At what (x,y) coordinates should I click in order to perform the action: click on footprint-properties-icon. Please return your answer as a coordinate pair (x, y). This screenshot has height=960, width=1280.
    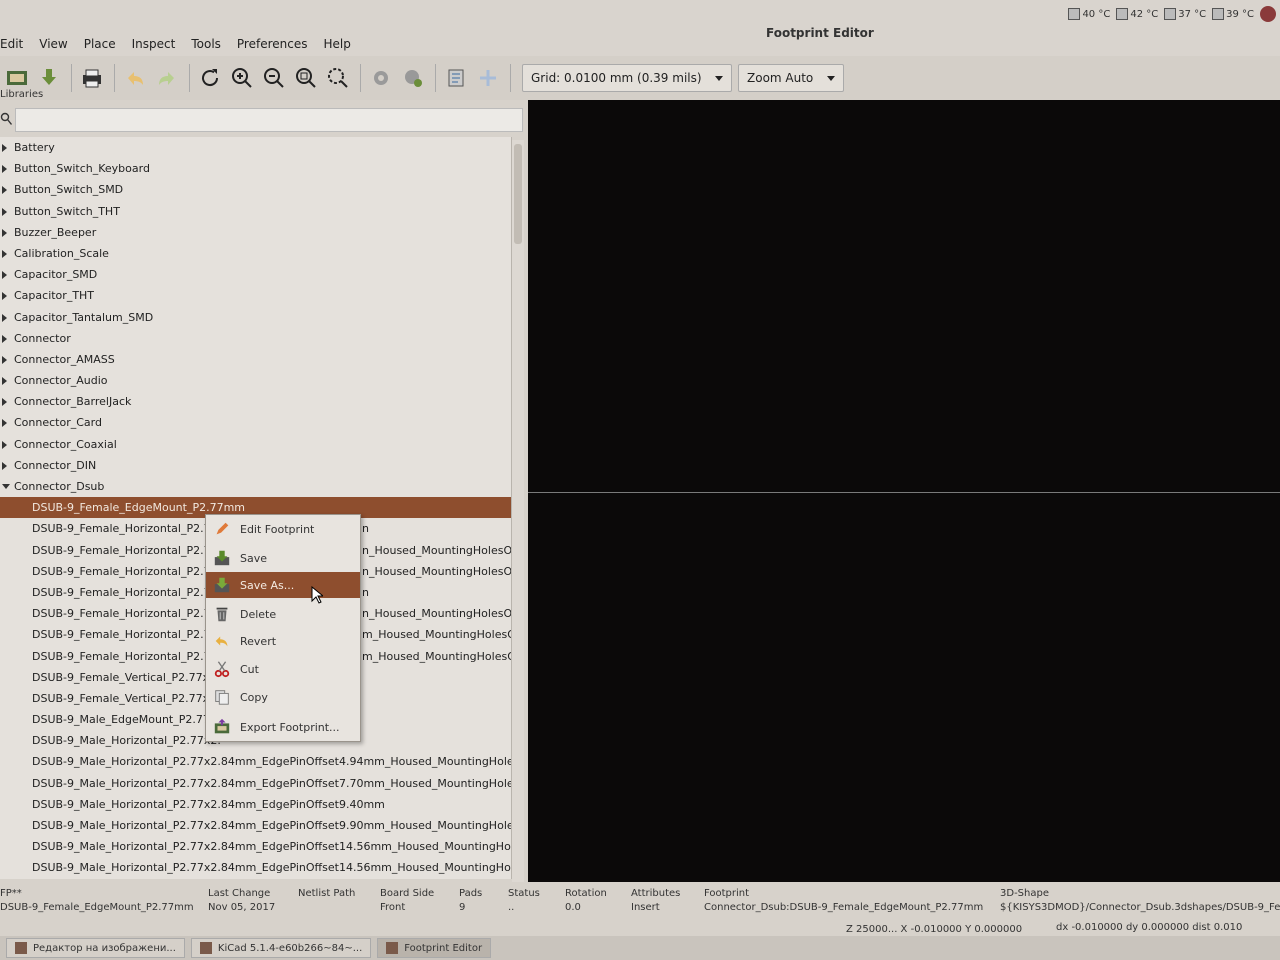
    Looking at the image, I should click on (381, 78).